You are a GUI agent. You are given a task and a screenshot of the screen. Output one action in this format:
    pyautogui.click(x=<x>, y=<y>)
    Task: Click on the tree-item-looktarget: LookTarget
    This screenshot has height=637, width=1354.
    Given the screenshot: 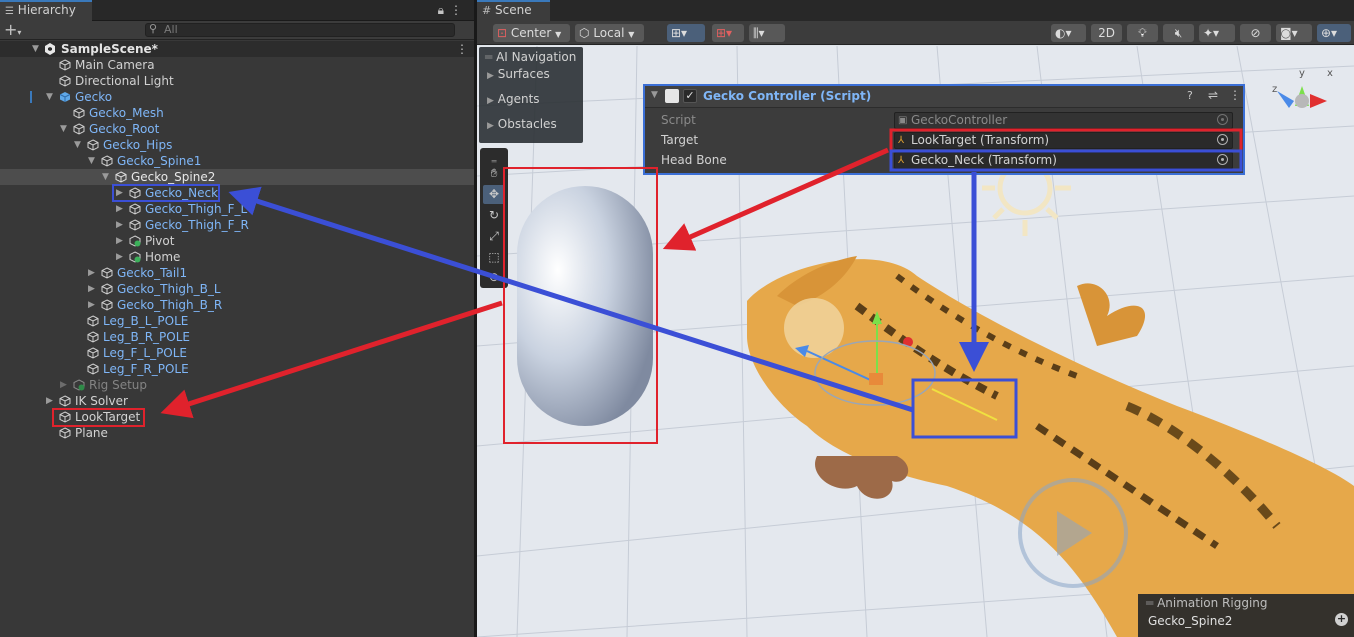 What is the action you would take?
    pyautogui.click(x=237, y=417)
    